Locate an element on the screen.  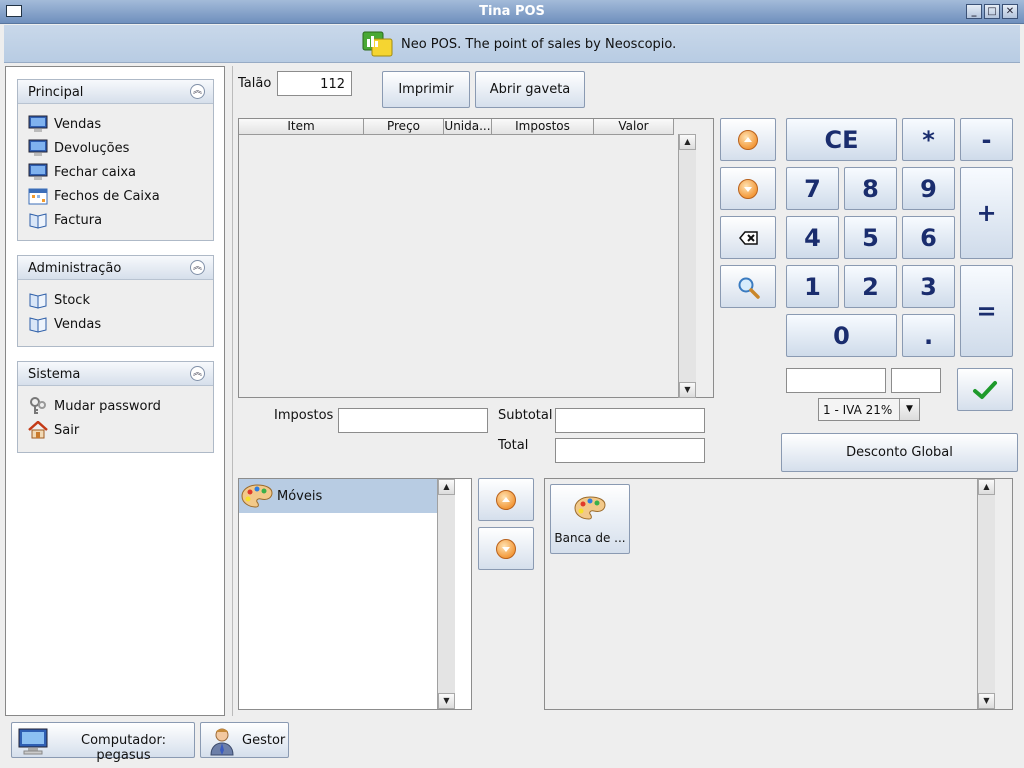
total-field is located at coordinates (630, 450).